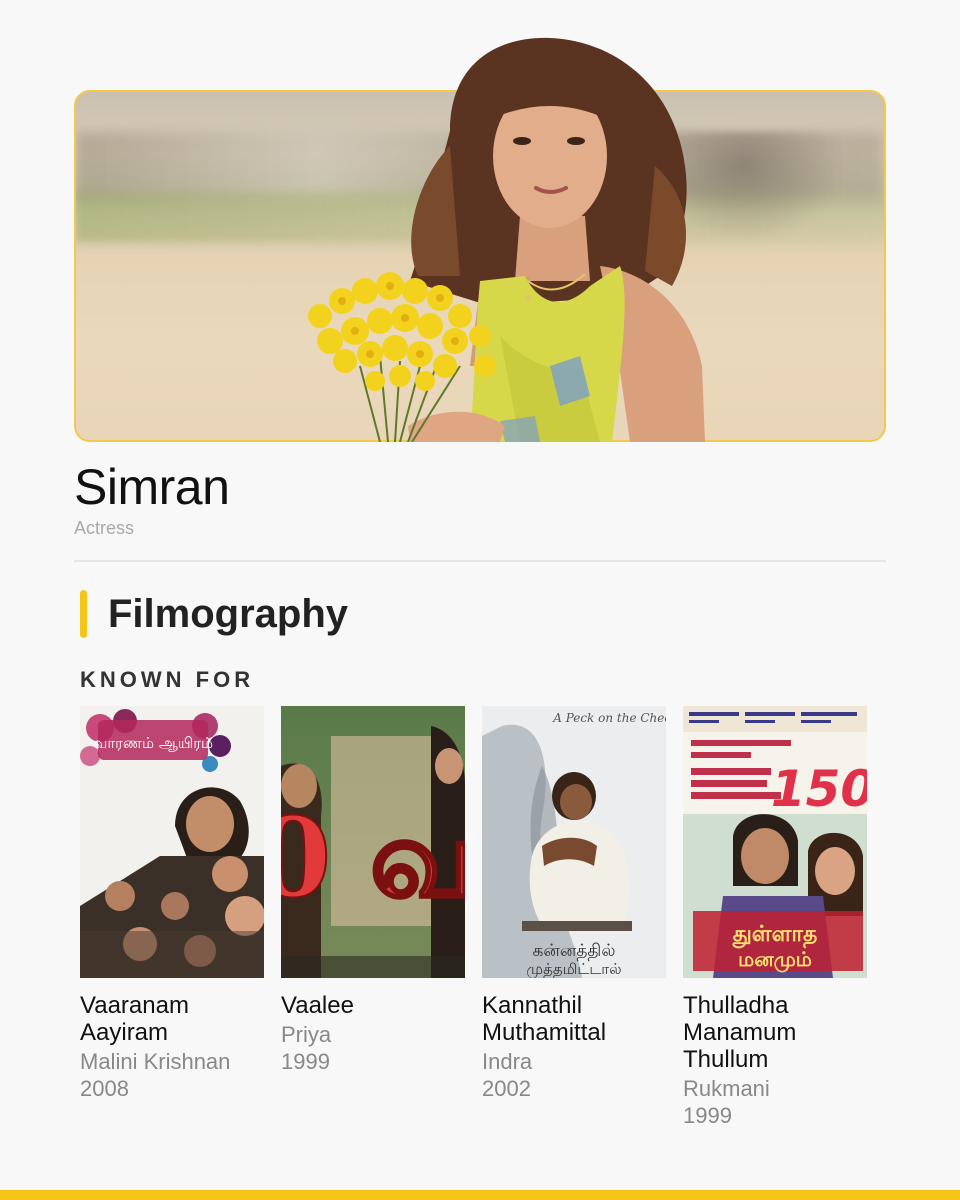 This screenshot has height=1200, width=960. What do you see at coordinates (775, 842) in the screenshot?
I see `film-poster: 150 துள்ளாத மனமும்` at bounding box center [775, 842].